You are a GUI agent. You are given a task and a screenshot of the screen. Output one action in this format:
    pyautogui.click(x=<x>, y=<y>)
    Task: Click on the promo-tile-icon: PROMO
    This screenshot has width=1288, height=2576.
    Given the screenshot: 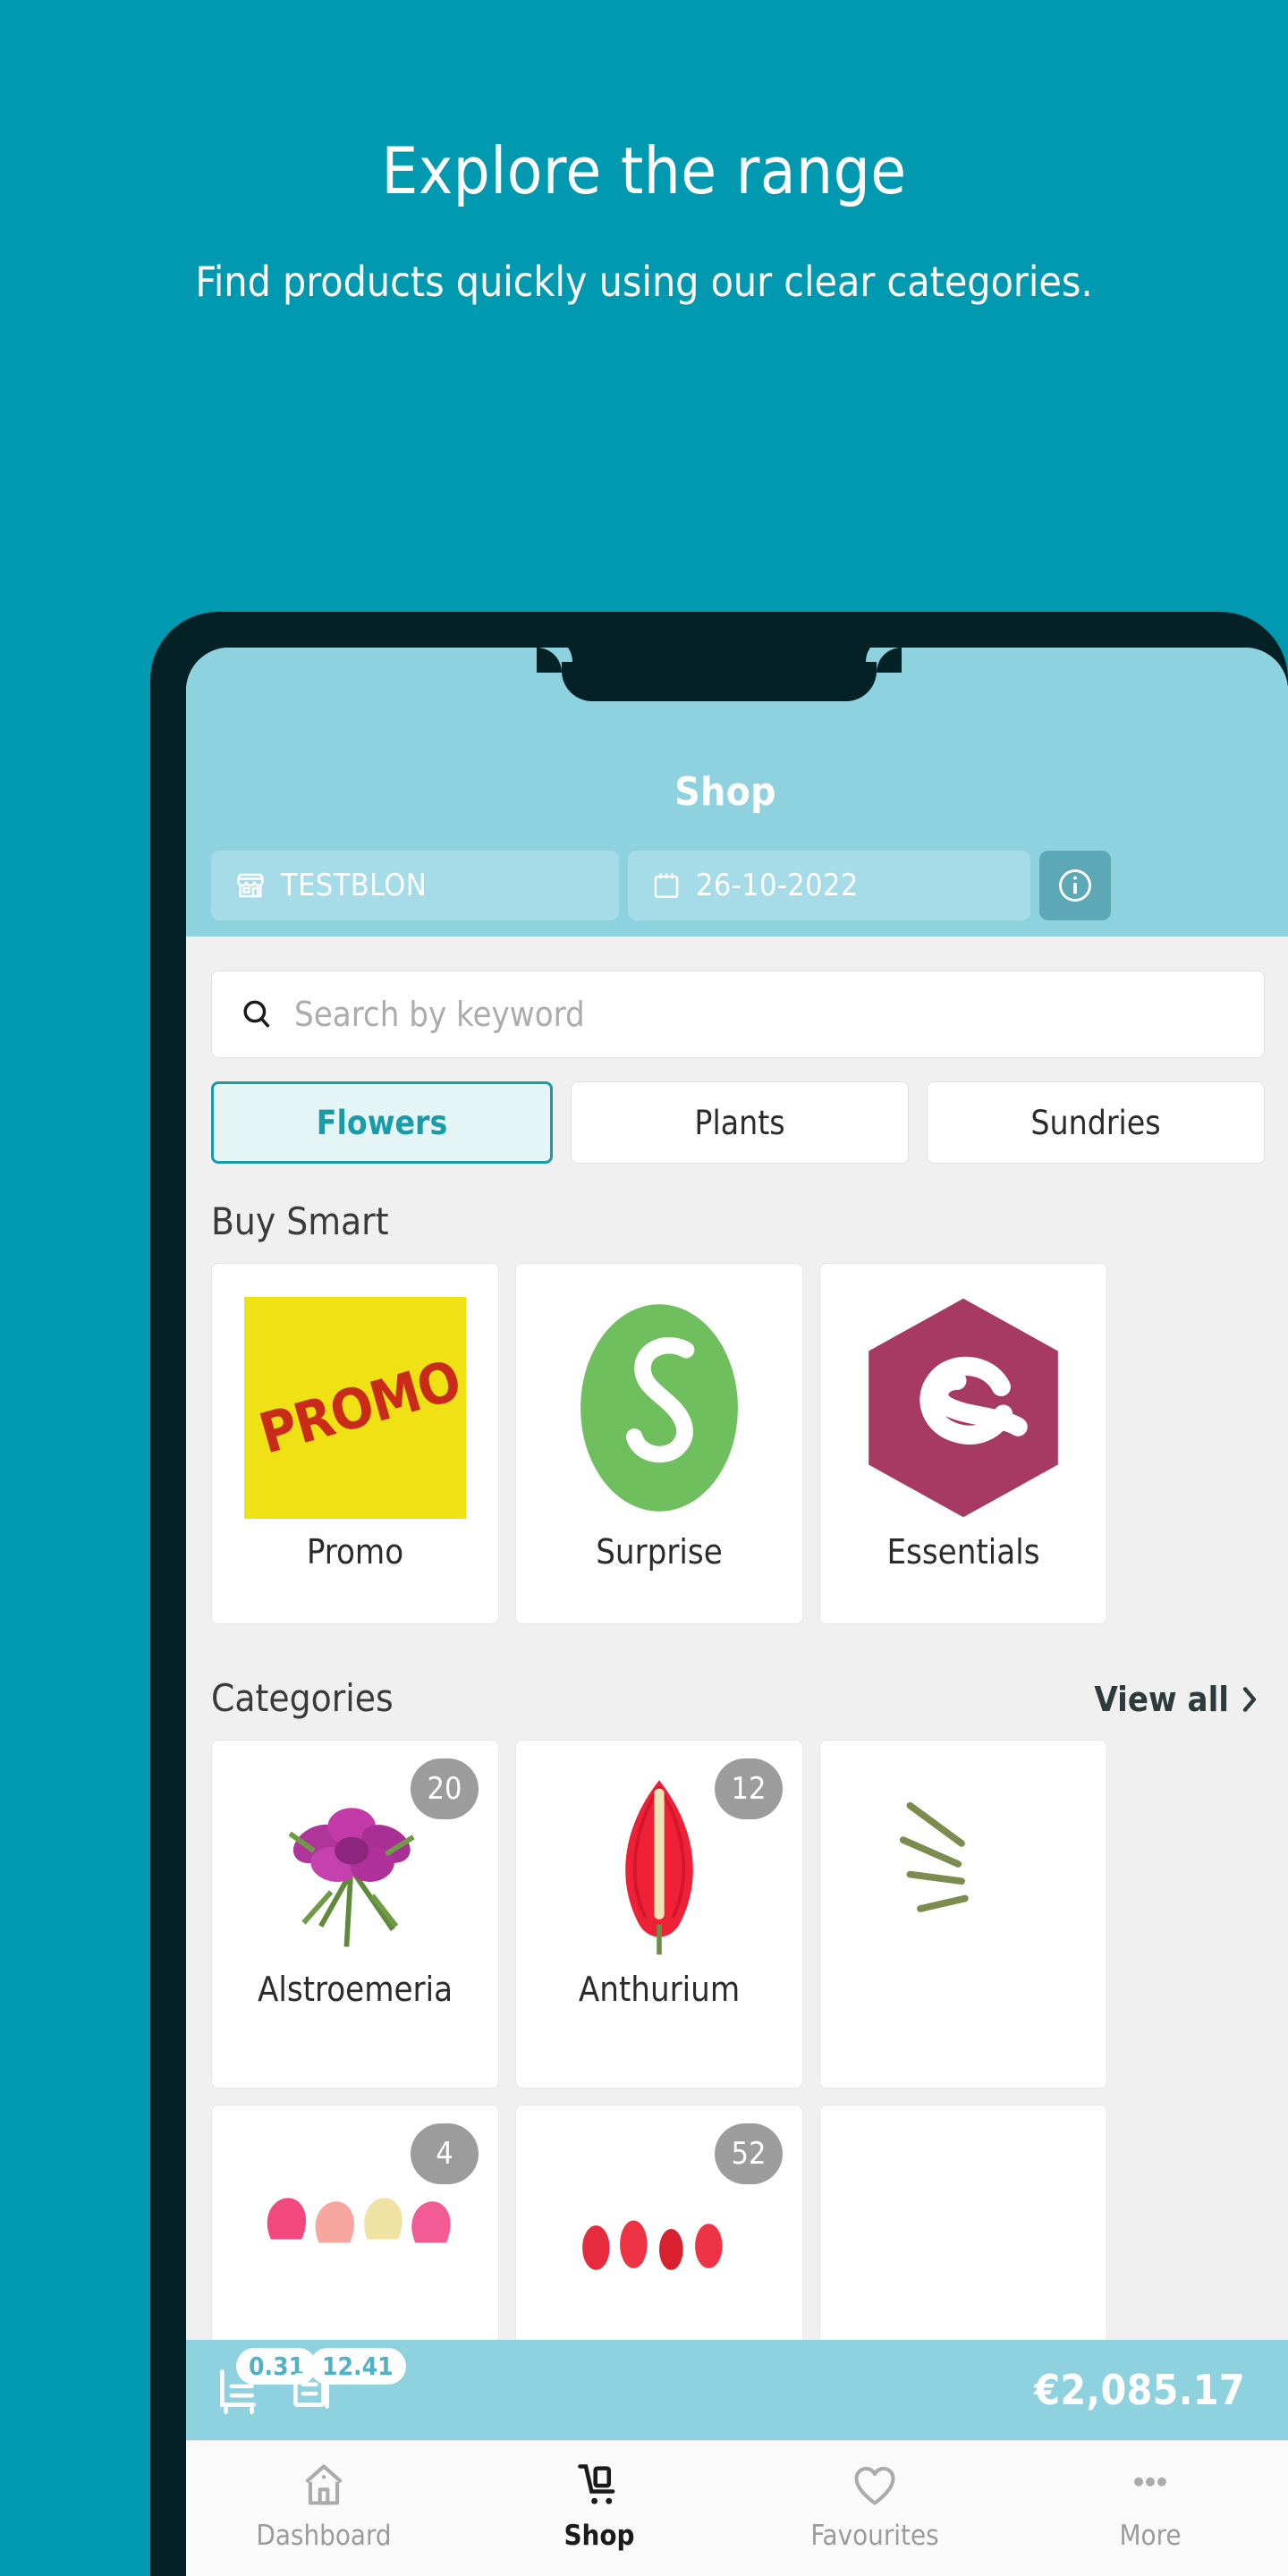 What is the action you would take?
    pyautogui.click(x=355, y=1408)
    